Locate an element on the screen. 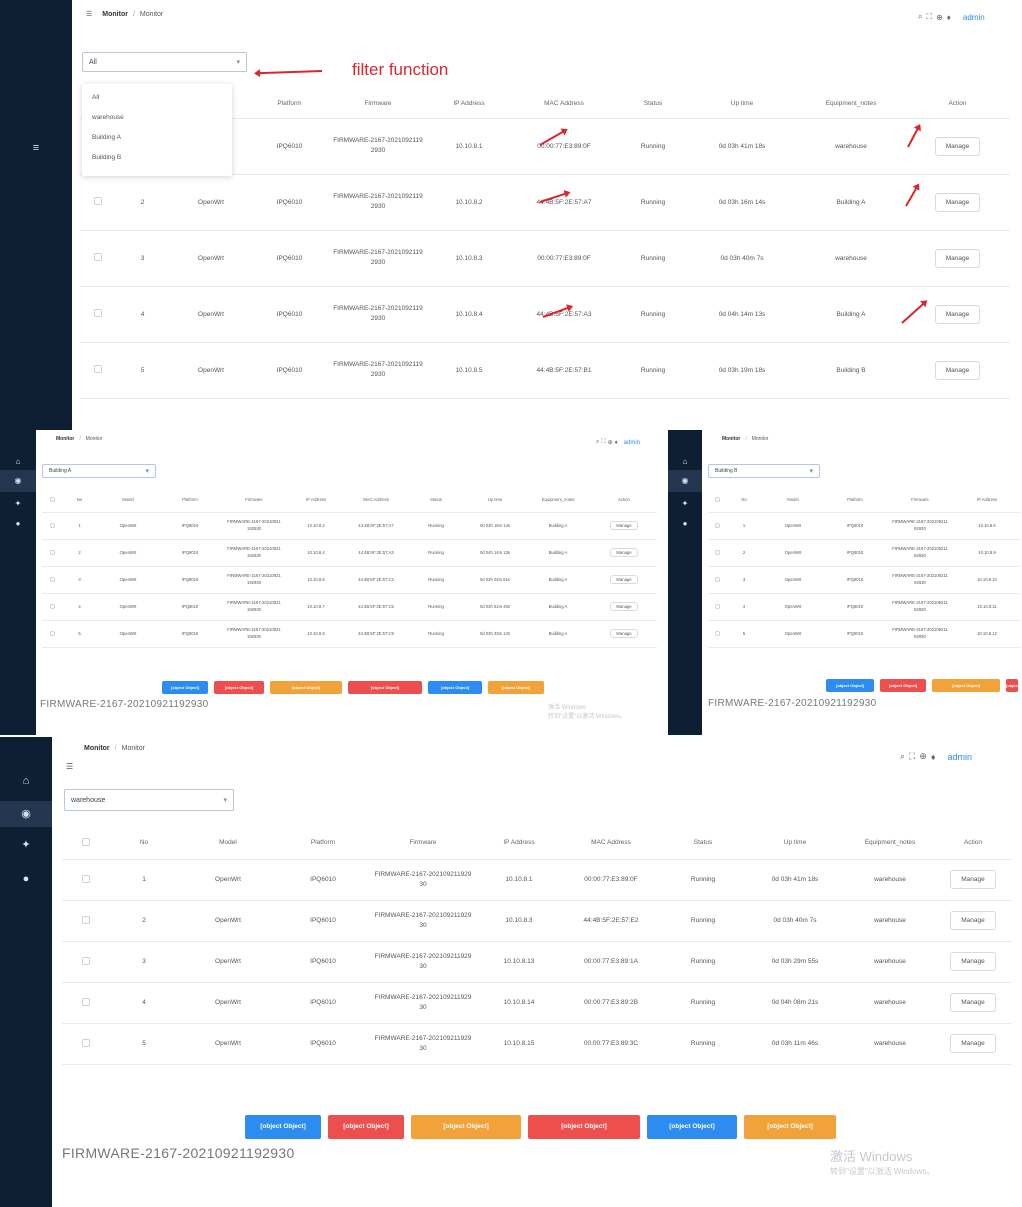 This screenshot has height=1207, width=1022. filter-select: Building B ▾ is located at coordinates (764, 471).